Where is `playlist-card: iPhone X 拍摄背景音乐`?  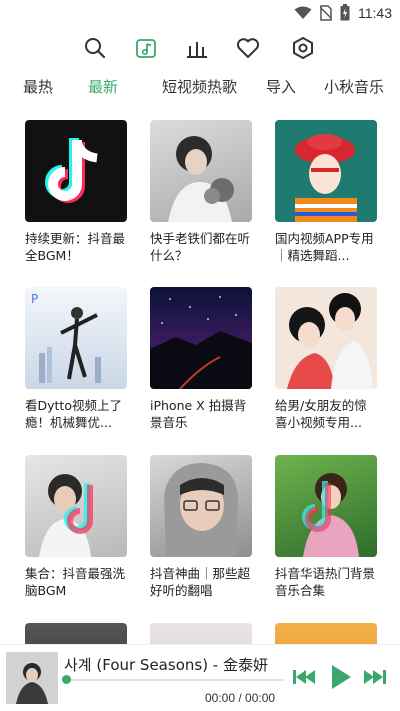
playlist-card: iPhone X 拍摄背景音乐 is located at coordinates (201, 359).